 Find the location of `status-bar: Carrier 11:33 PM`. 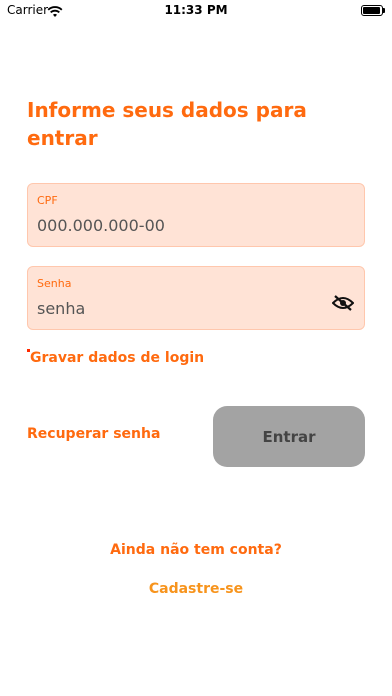

status-bar: Carrier 11:33 PM is located at coordinates (196, 11).